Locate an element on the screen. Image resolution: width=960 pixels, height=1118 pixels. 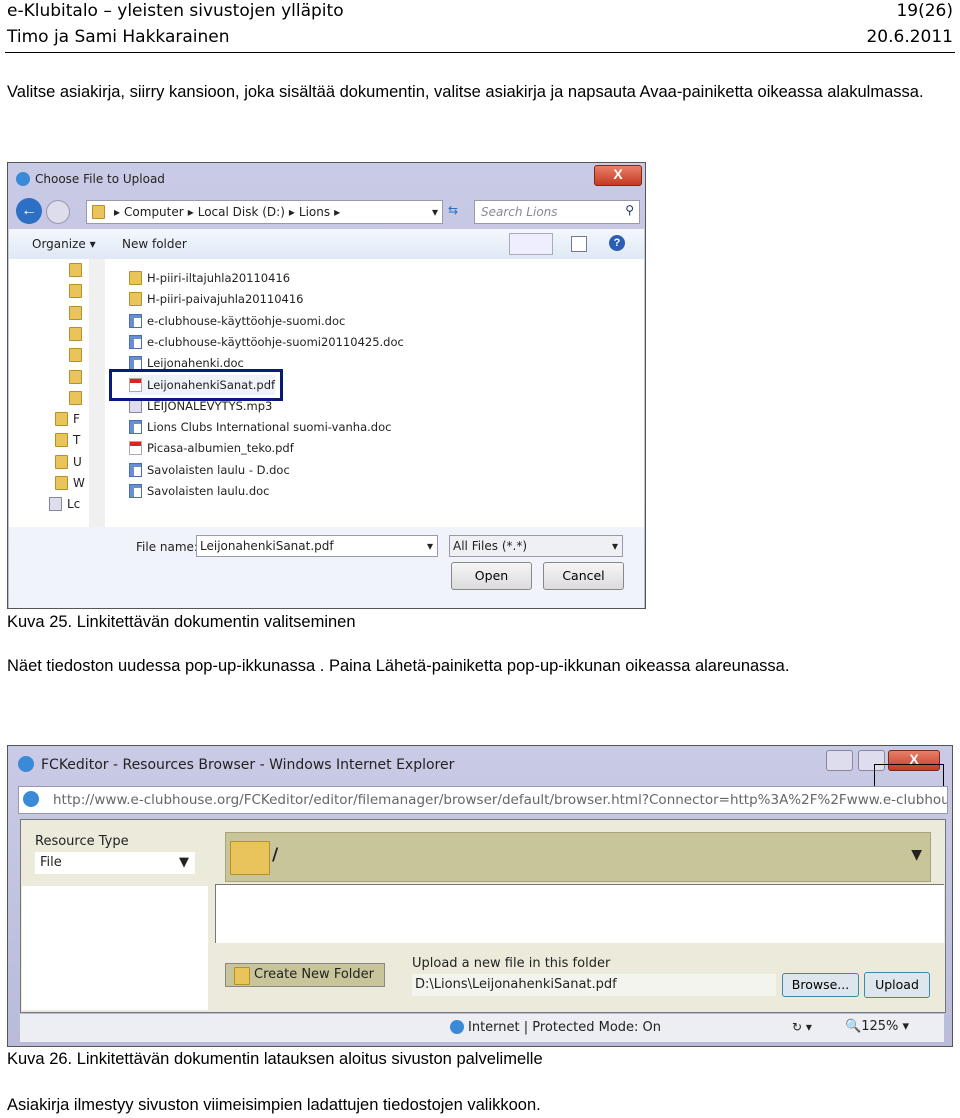
breadcrumb-computer: Computer is located at coordinates (154, 212).